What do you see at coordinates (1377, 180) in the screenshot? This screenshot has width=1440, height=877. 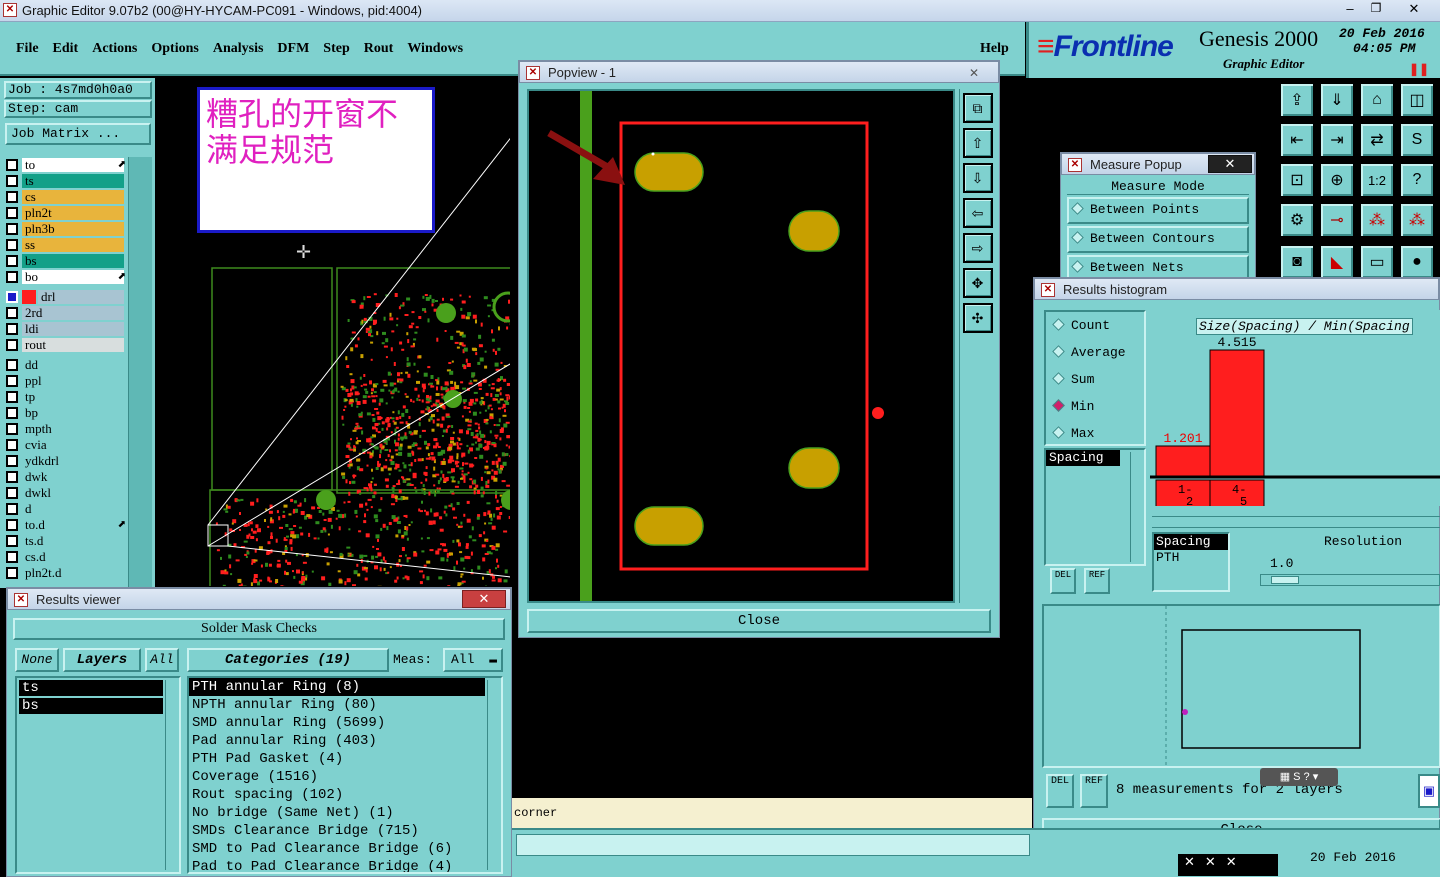 I see `scale-icon: 1:2` at bounding box center [1377, 180].